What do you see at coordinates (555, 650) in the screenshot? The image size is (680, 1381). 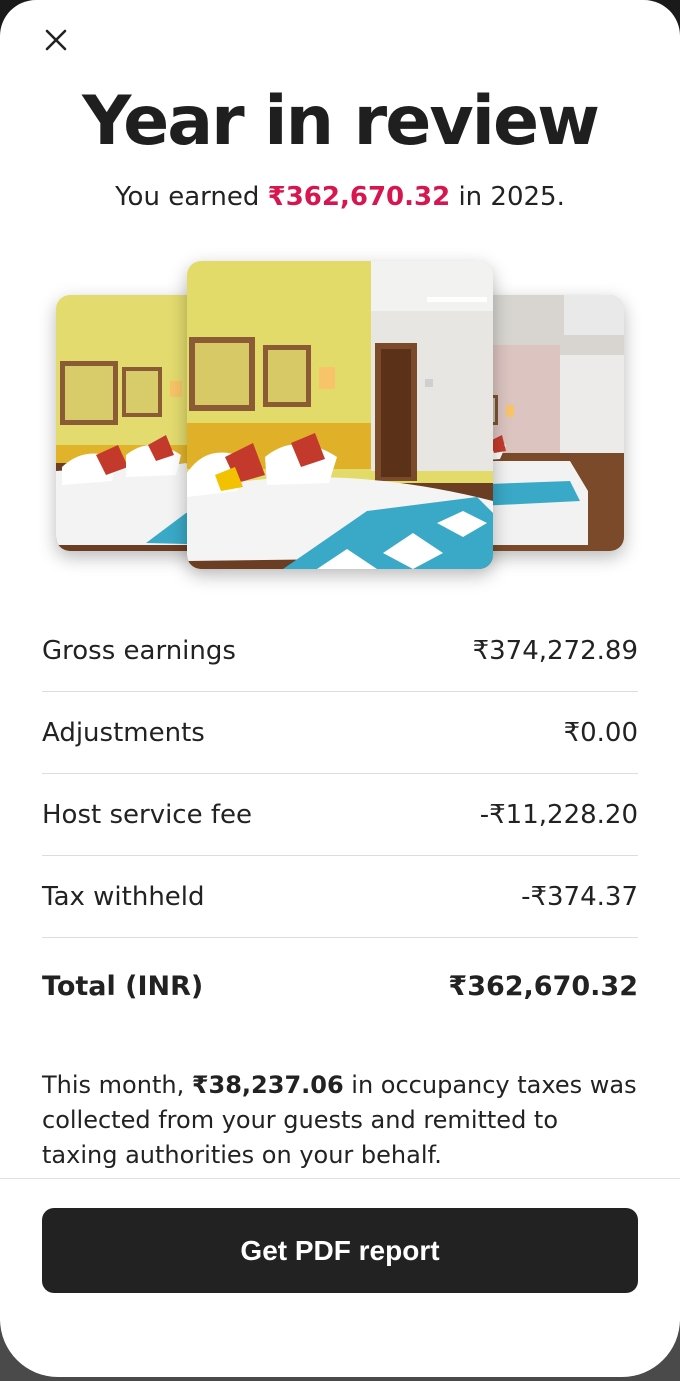 I see `row-value: ₹374,272.89` at bounding box center [555, 650].